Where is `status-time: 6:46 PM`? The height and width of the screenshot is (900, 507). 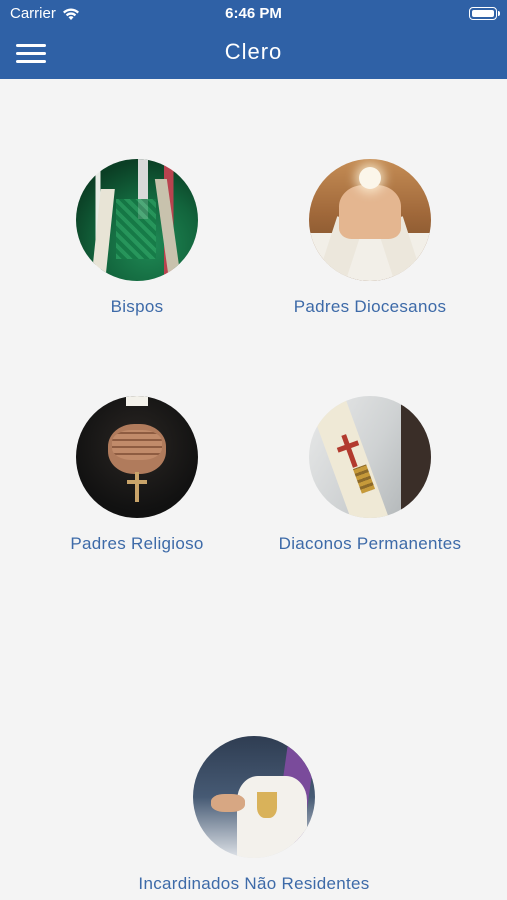 status-time: 6:46 PM is located at coordinates (253, 13).